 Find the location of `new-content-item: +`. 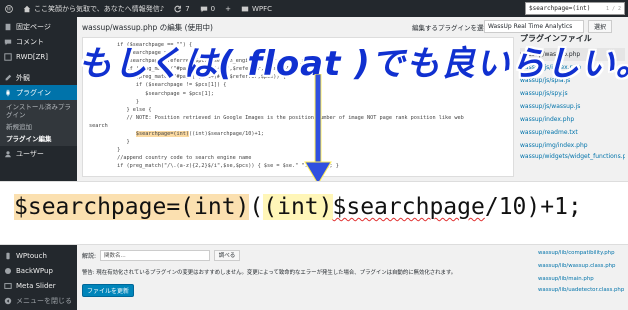

new-content-item: + is located at coordinates (228, 9).